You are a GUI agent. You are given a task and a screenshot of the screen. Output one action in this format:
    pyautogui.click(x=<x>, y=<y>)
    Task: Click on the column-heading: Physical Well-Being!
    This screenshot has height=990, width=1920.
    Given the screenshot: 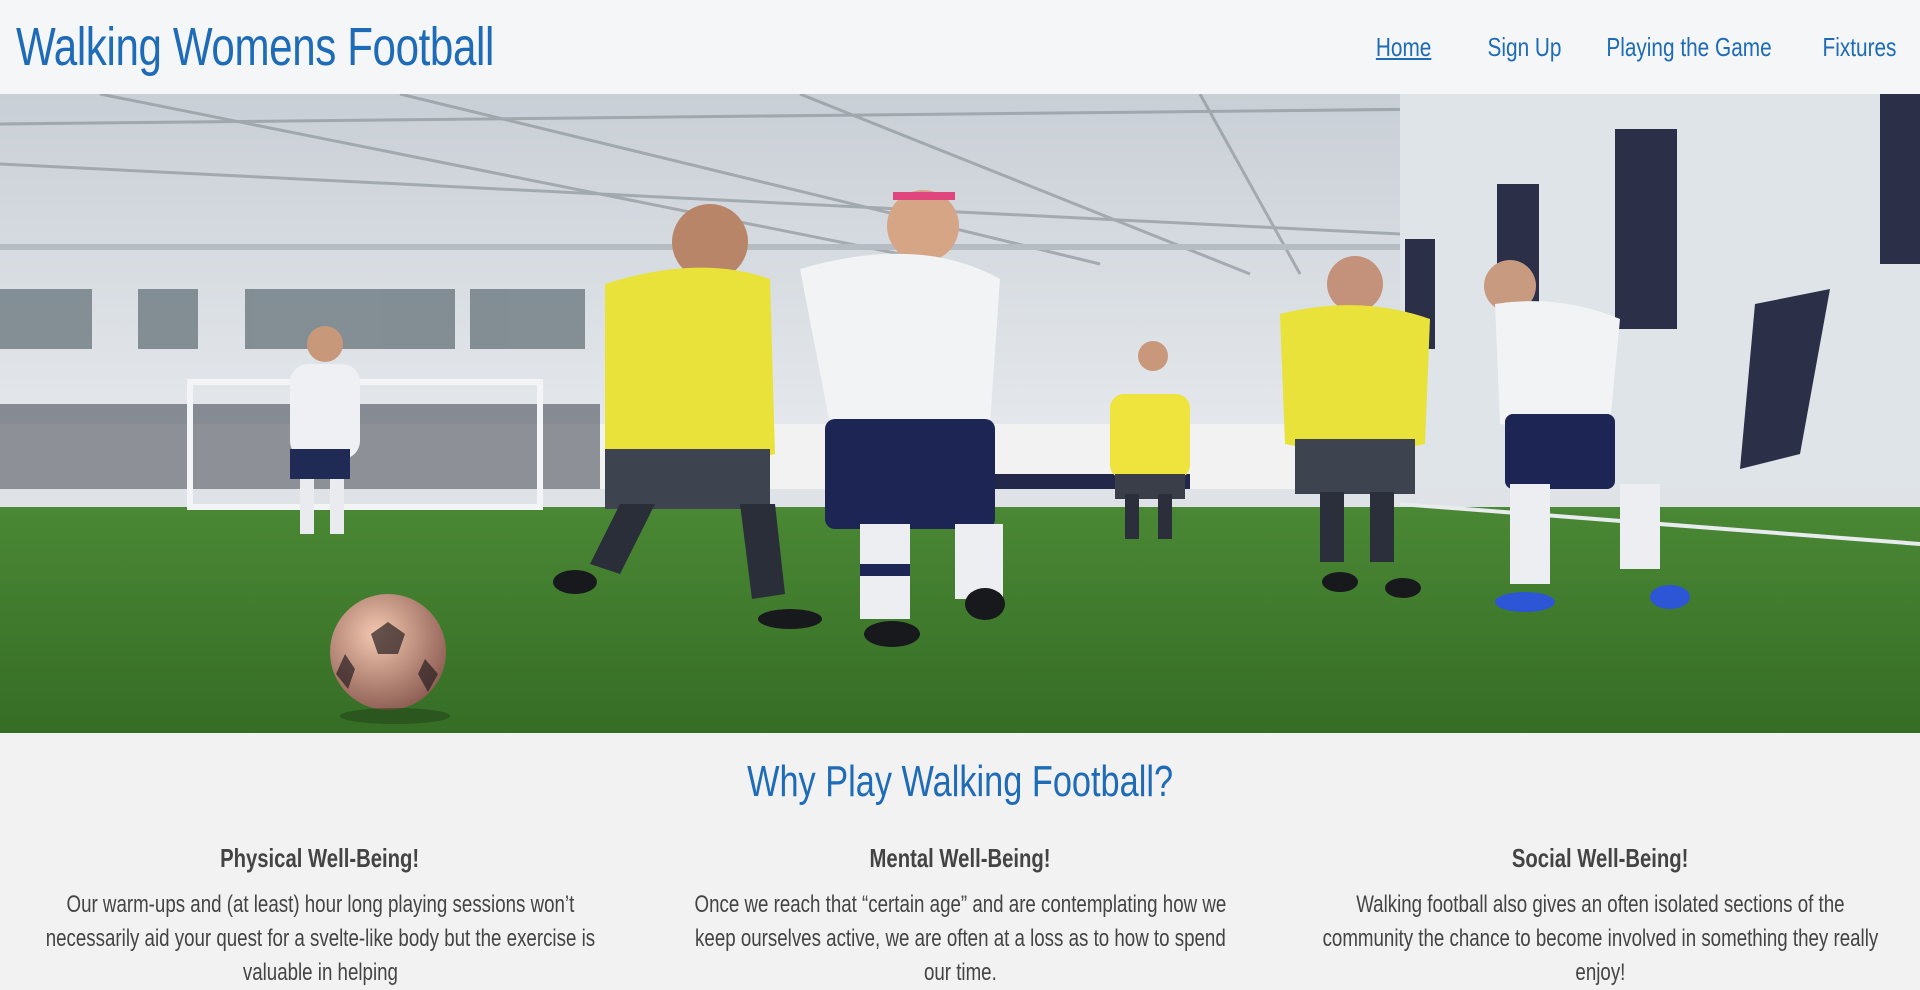 What is the action you would take?
    pyautogui.click(x=320, y=858)
    